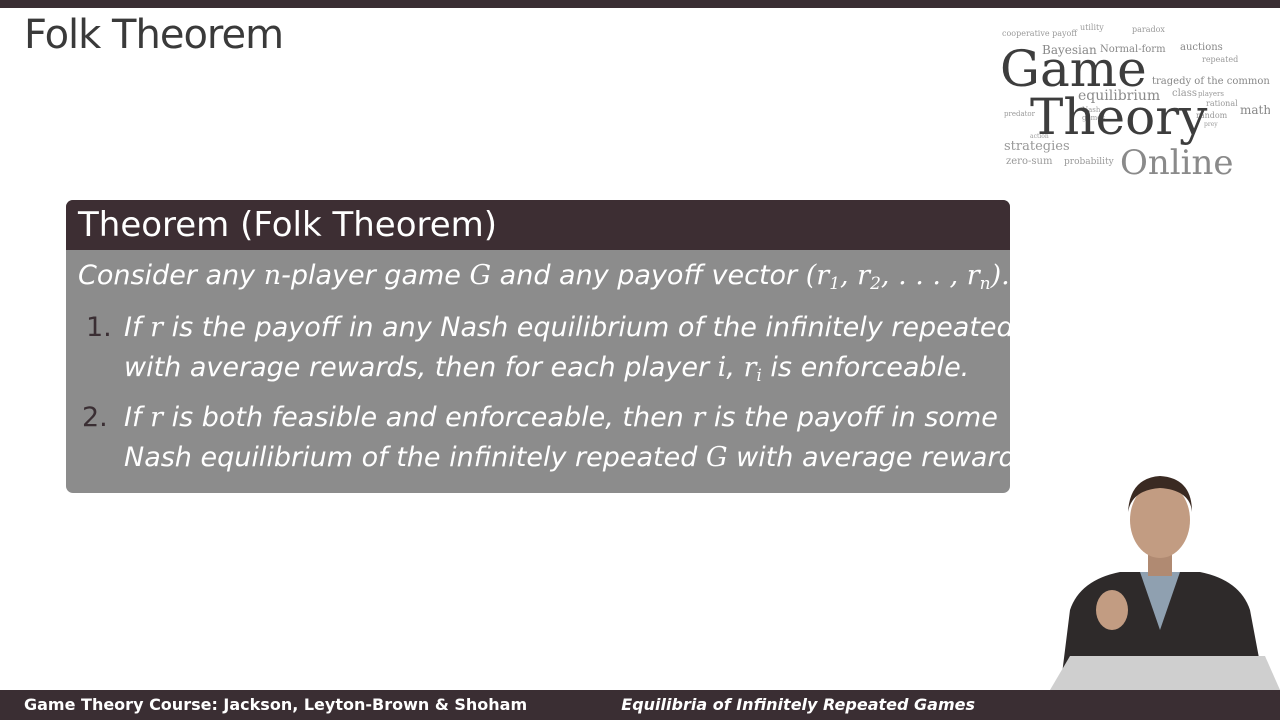 Image resolution: width=1280 pixels, height=720 pixels. Describe the element at coordinates (1211, 81) in the screenshot. I see `logo-cloud-word: tragedy of the commons` at that location.